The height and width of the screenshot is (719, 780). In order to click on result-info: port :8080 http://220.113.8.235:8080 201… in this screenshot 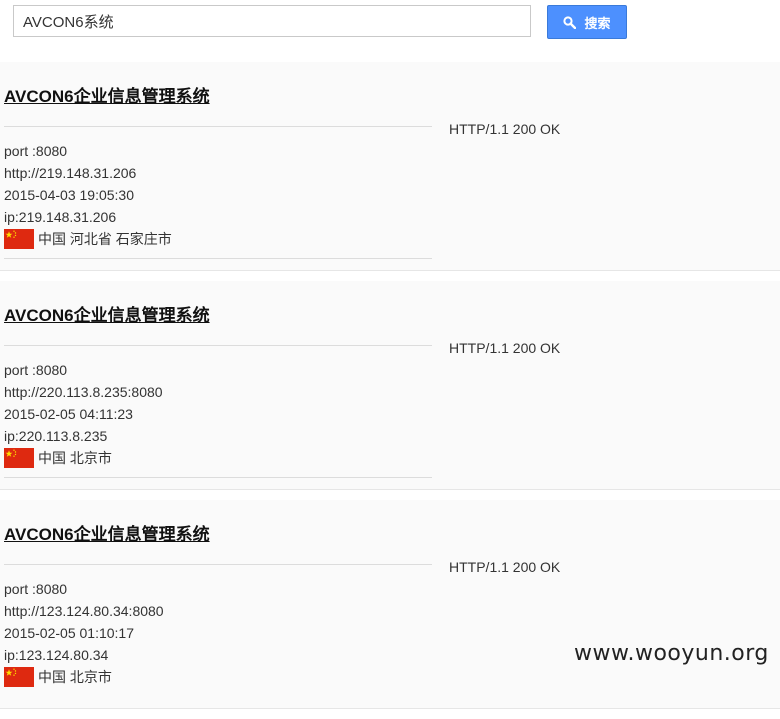, I will do `click(83, 414)`.